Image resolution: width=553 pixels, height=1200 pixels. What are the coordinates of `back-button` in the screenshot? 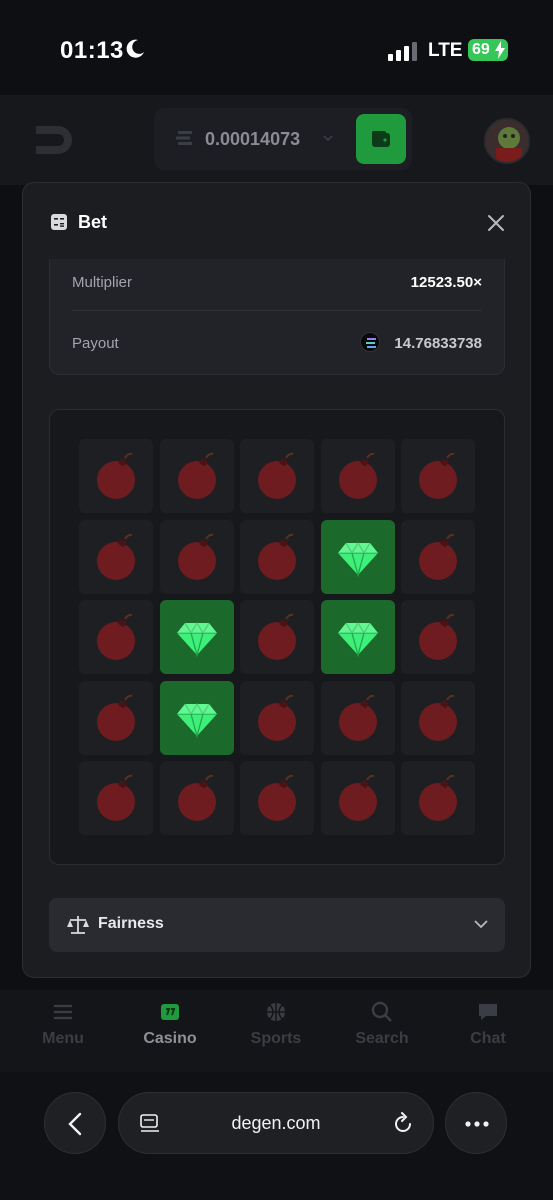 It's located at (75, 1123).